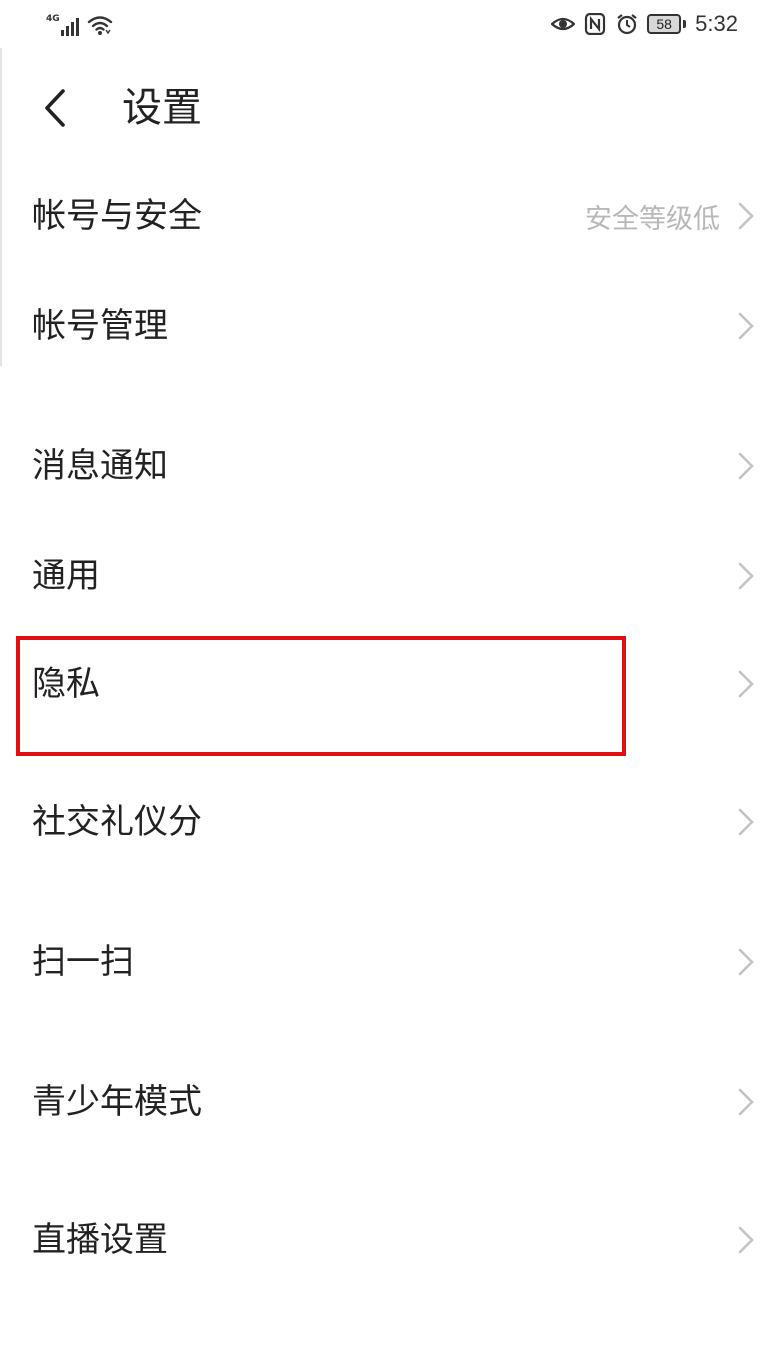  What do you see at coordinates (117, 822) in the screenshot?
I see `settings-item-label: 社交礼仪分` at bounding box center [117, 822].